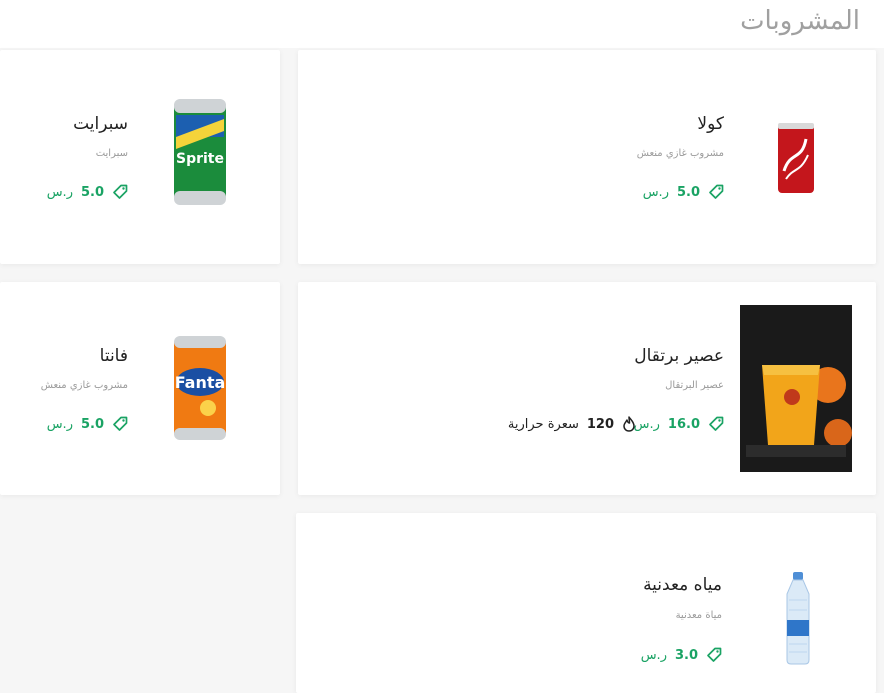  Describe the element at coordinates (710, 124) in the screenshot. I see `item-name: كولا` at that location.